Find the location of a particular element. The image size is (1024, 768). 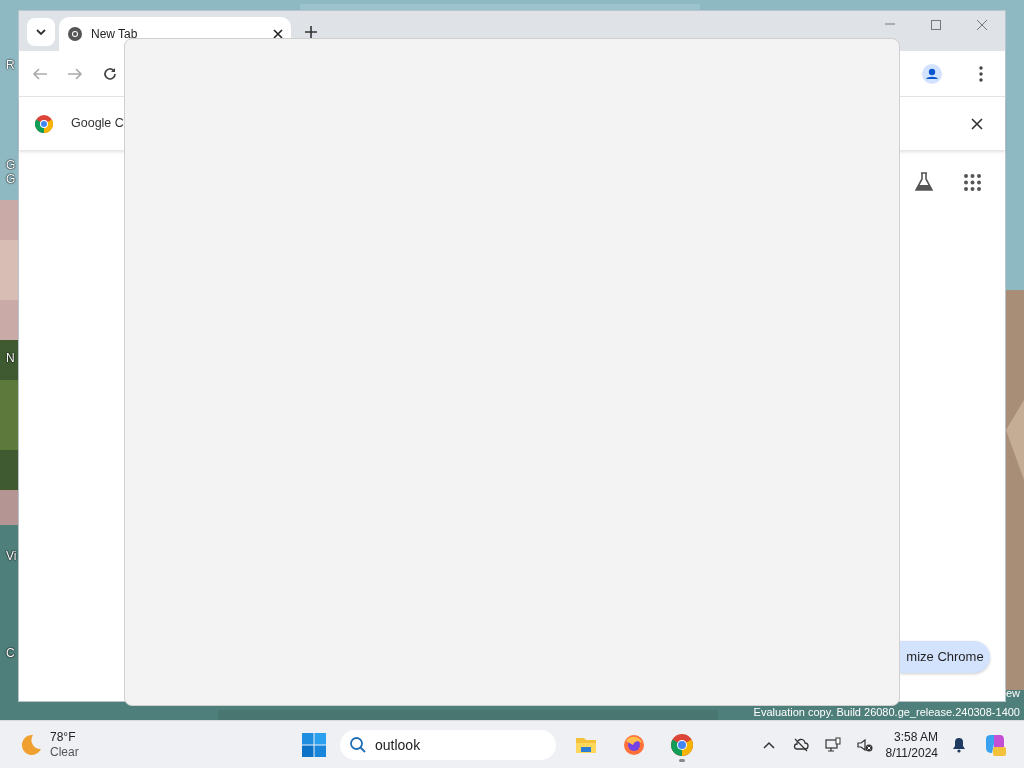

chevron-down-icon is located at coordinates (41, 32).